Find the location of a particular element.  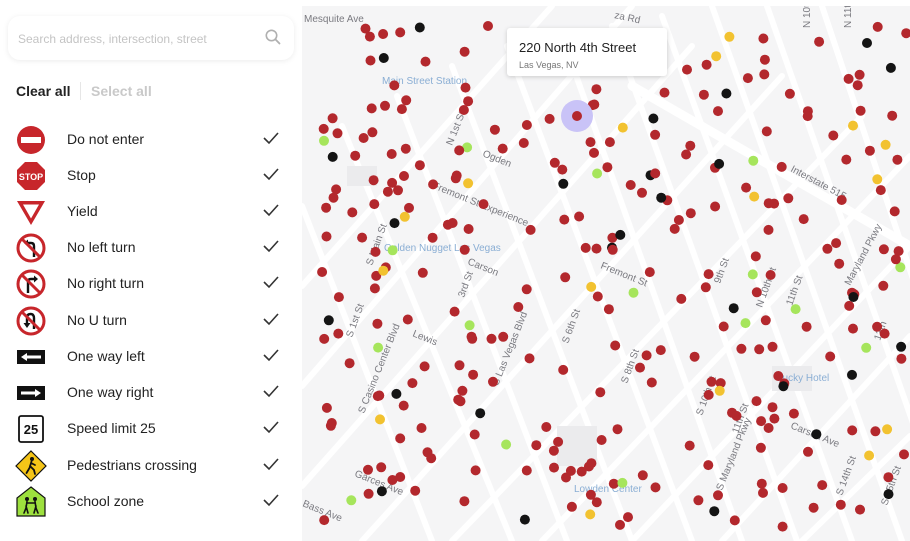

filter-yield: Yield is located at coordinates (151, 210).